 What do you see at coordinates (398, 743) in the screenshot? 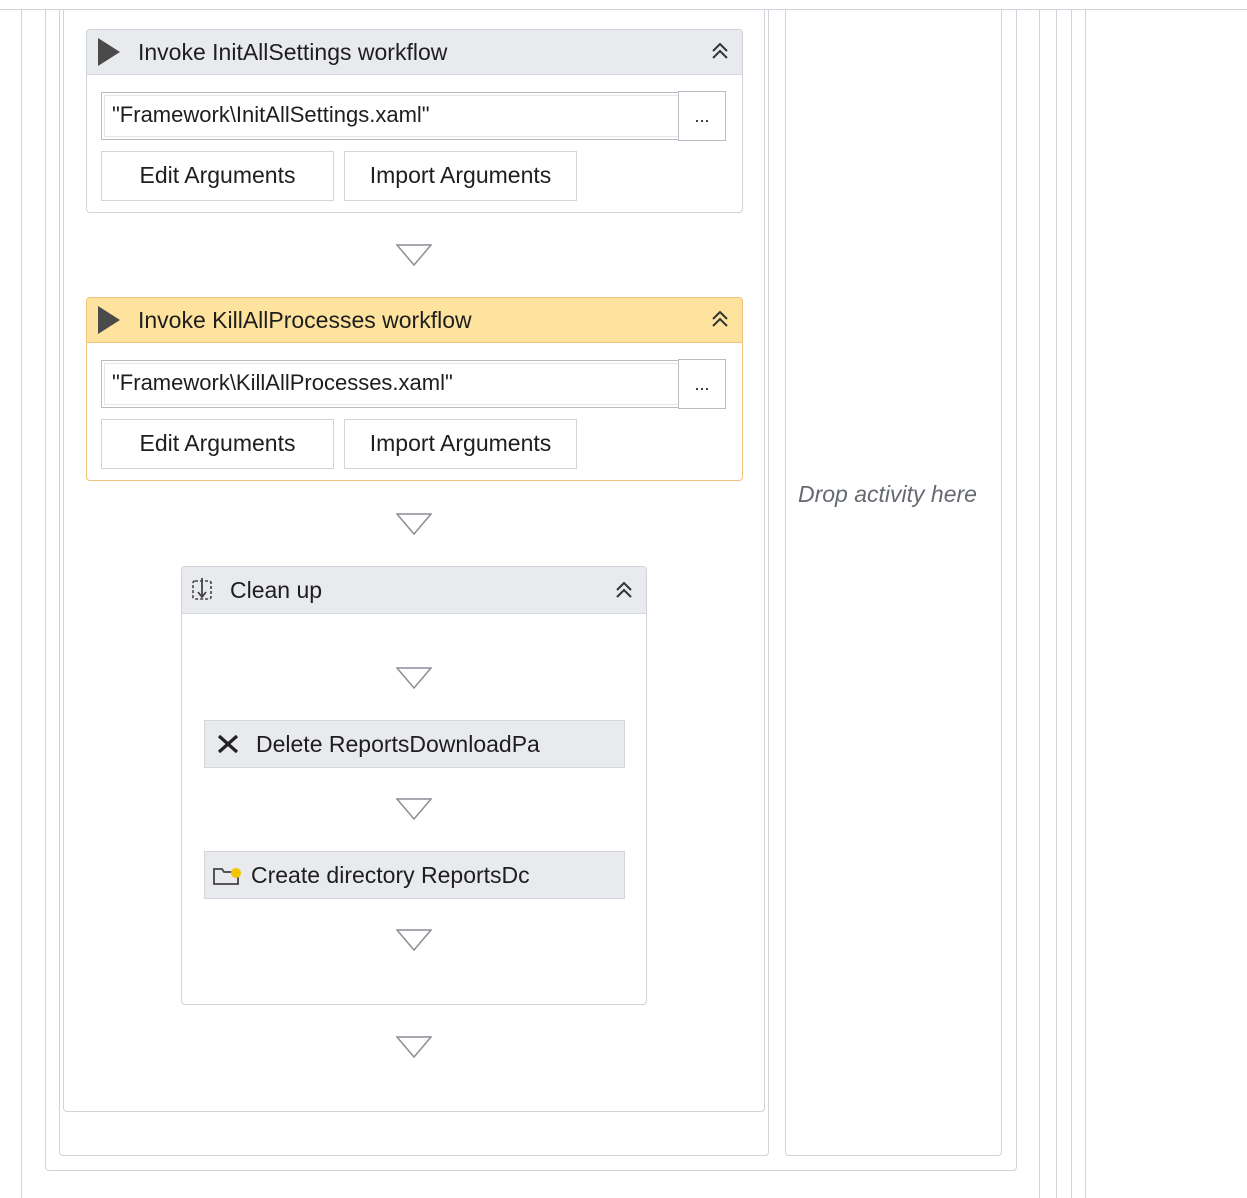
I see `activity-label: Delete ReportsDownloadPa` at bounding box center [398, 743].